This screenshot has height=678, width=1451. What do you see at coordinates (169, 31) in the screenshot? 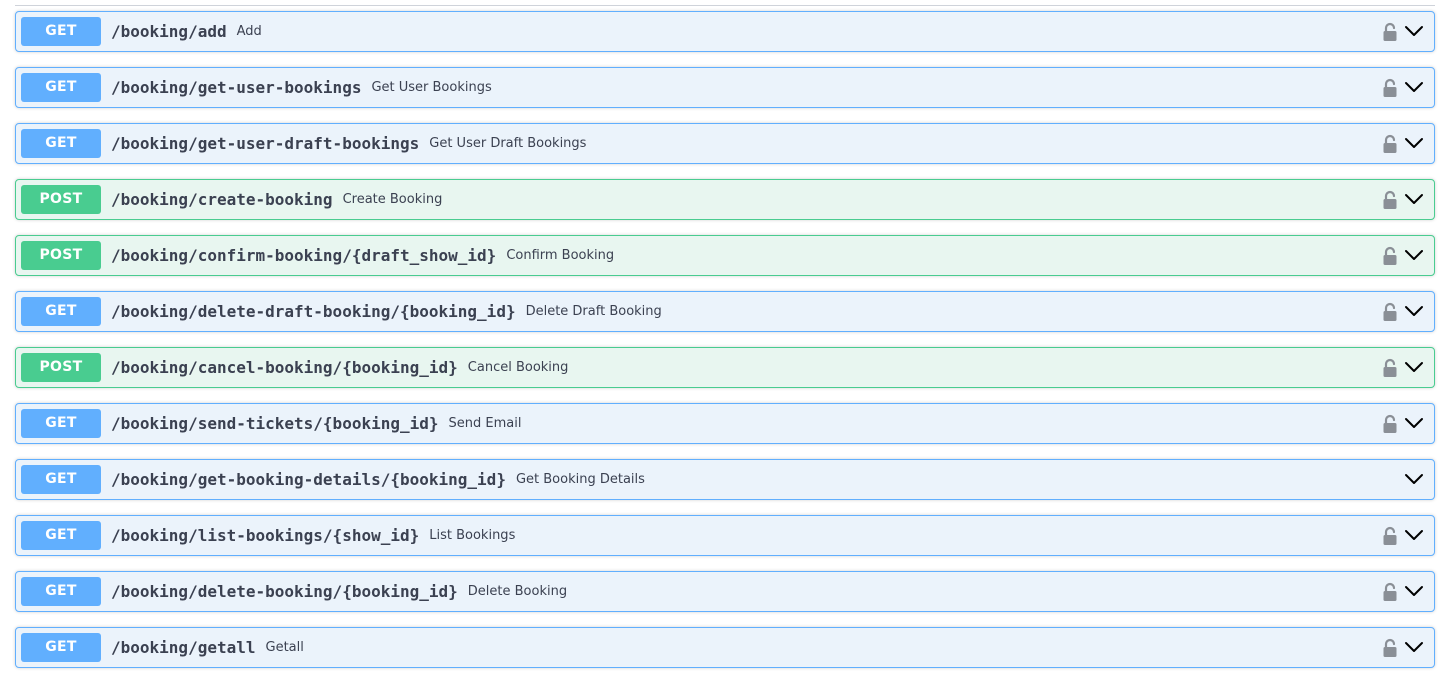
I see `operation-path: /booking/add` at bounding box center [169, 31].